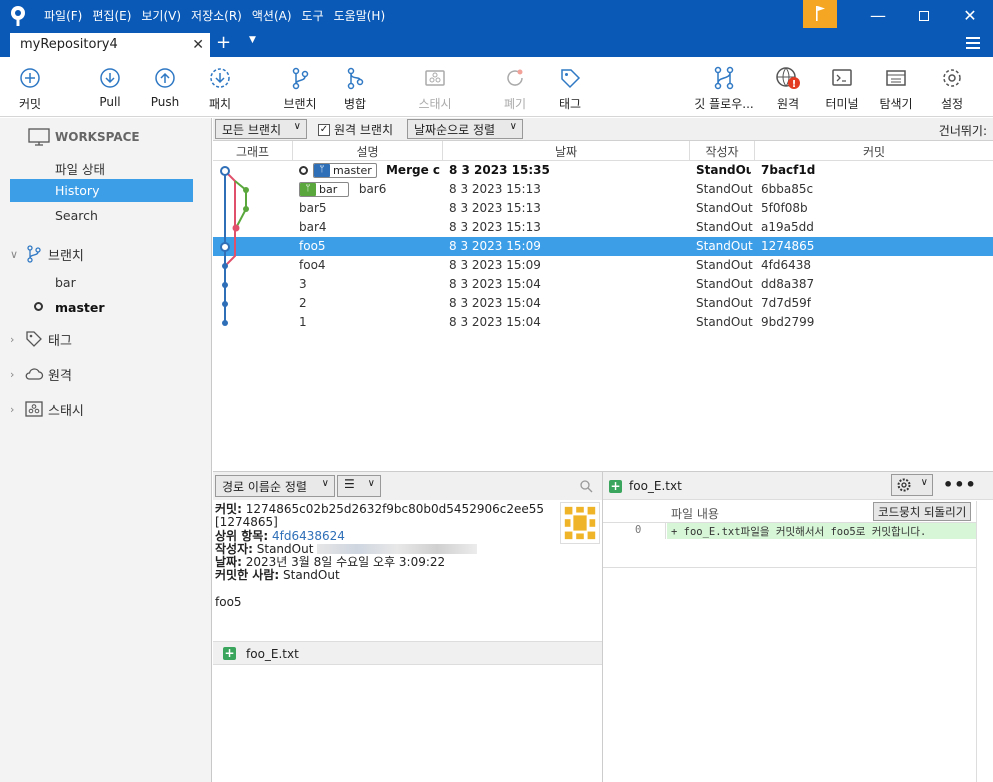 This screenshot has height=782, width=993. I want to click on stashes-section: › 스태시, so click(47, 409).